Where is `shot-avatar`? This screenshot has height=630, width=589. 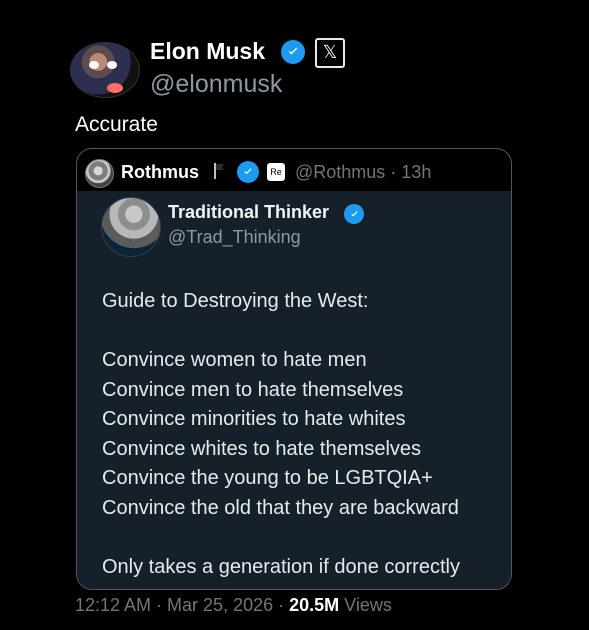 shot-avatar is located at coordinates (131, 227).